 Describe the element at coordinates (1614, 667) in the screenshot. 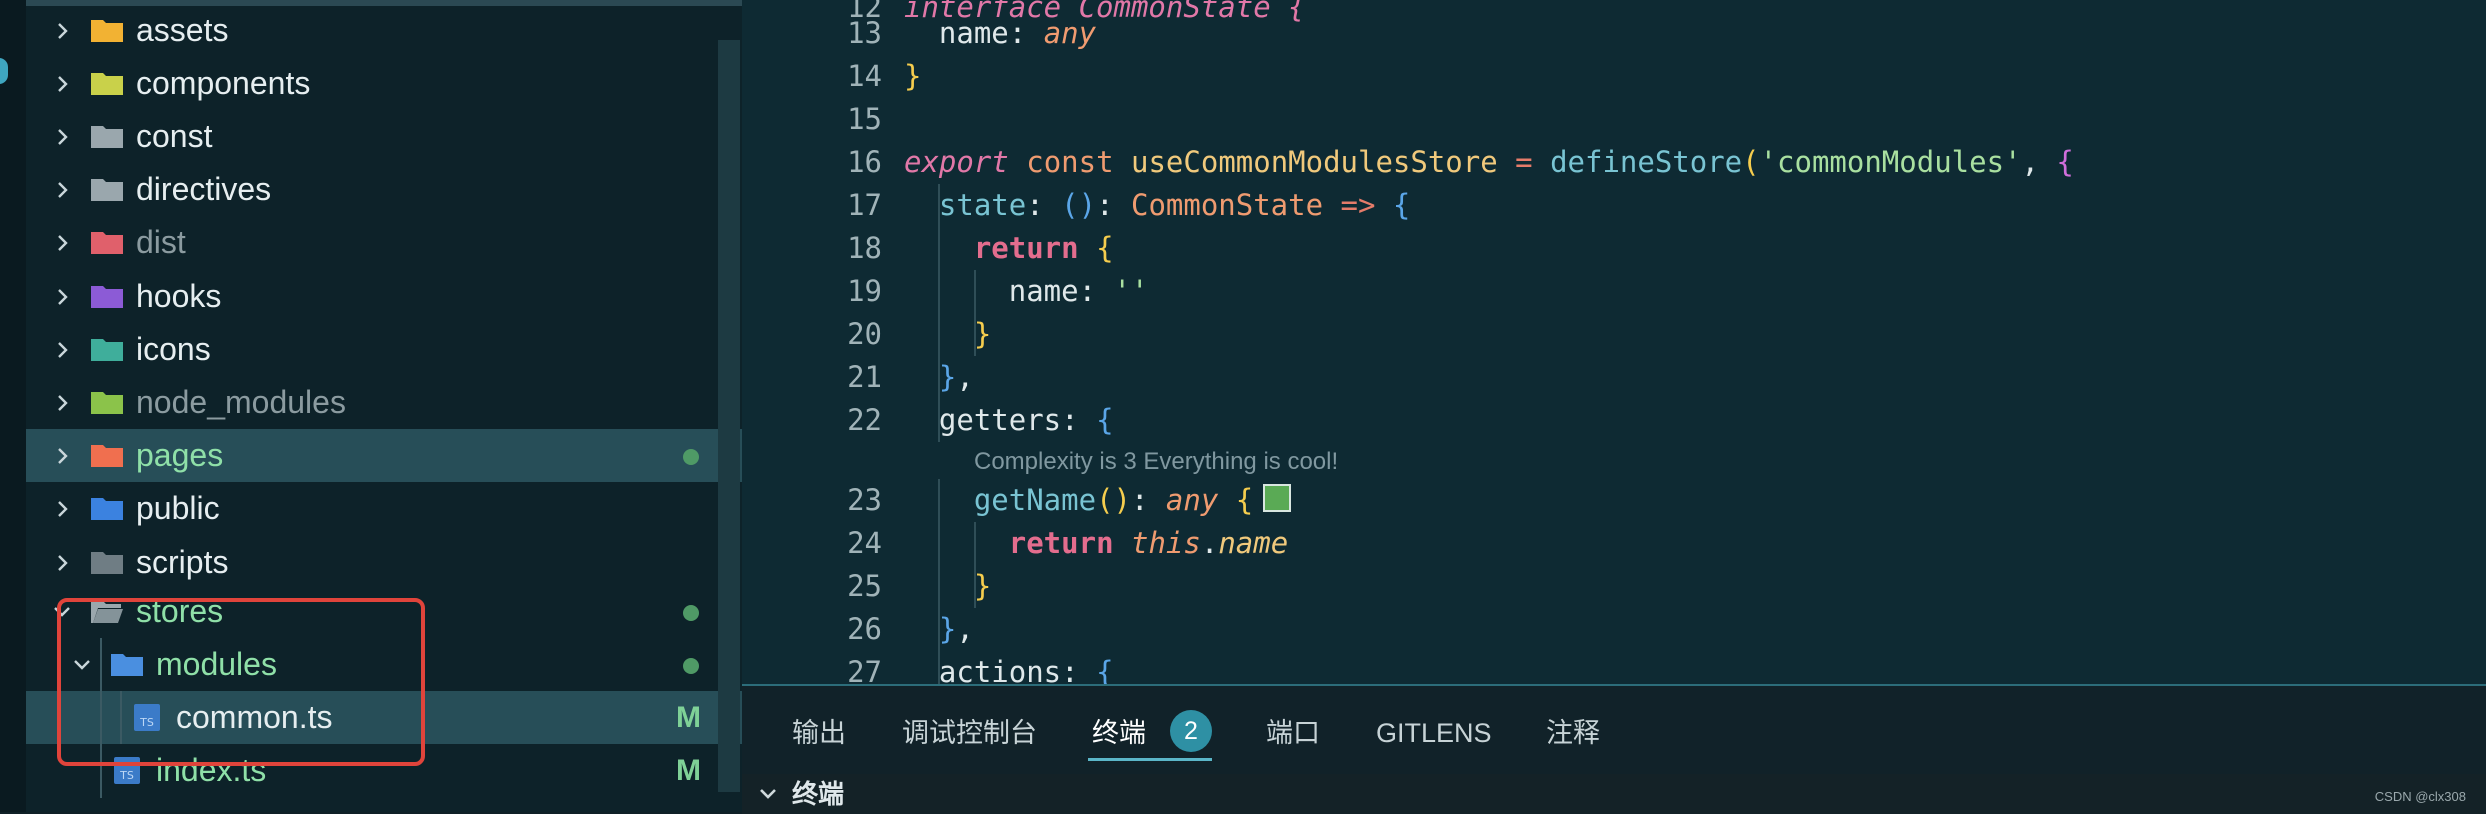

I see `code-line: 27 actions: {` at that location.